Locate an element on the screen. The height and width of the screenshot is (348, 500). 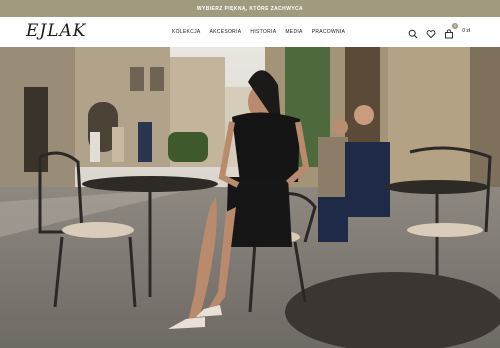
nav-item-pracownia: PRACOWNIA is located at coordinates (329, 32).